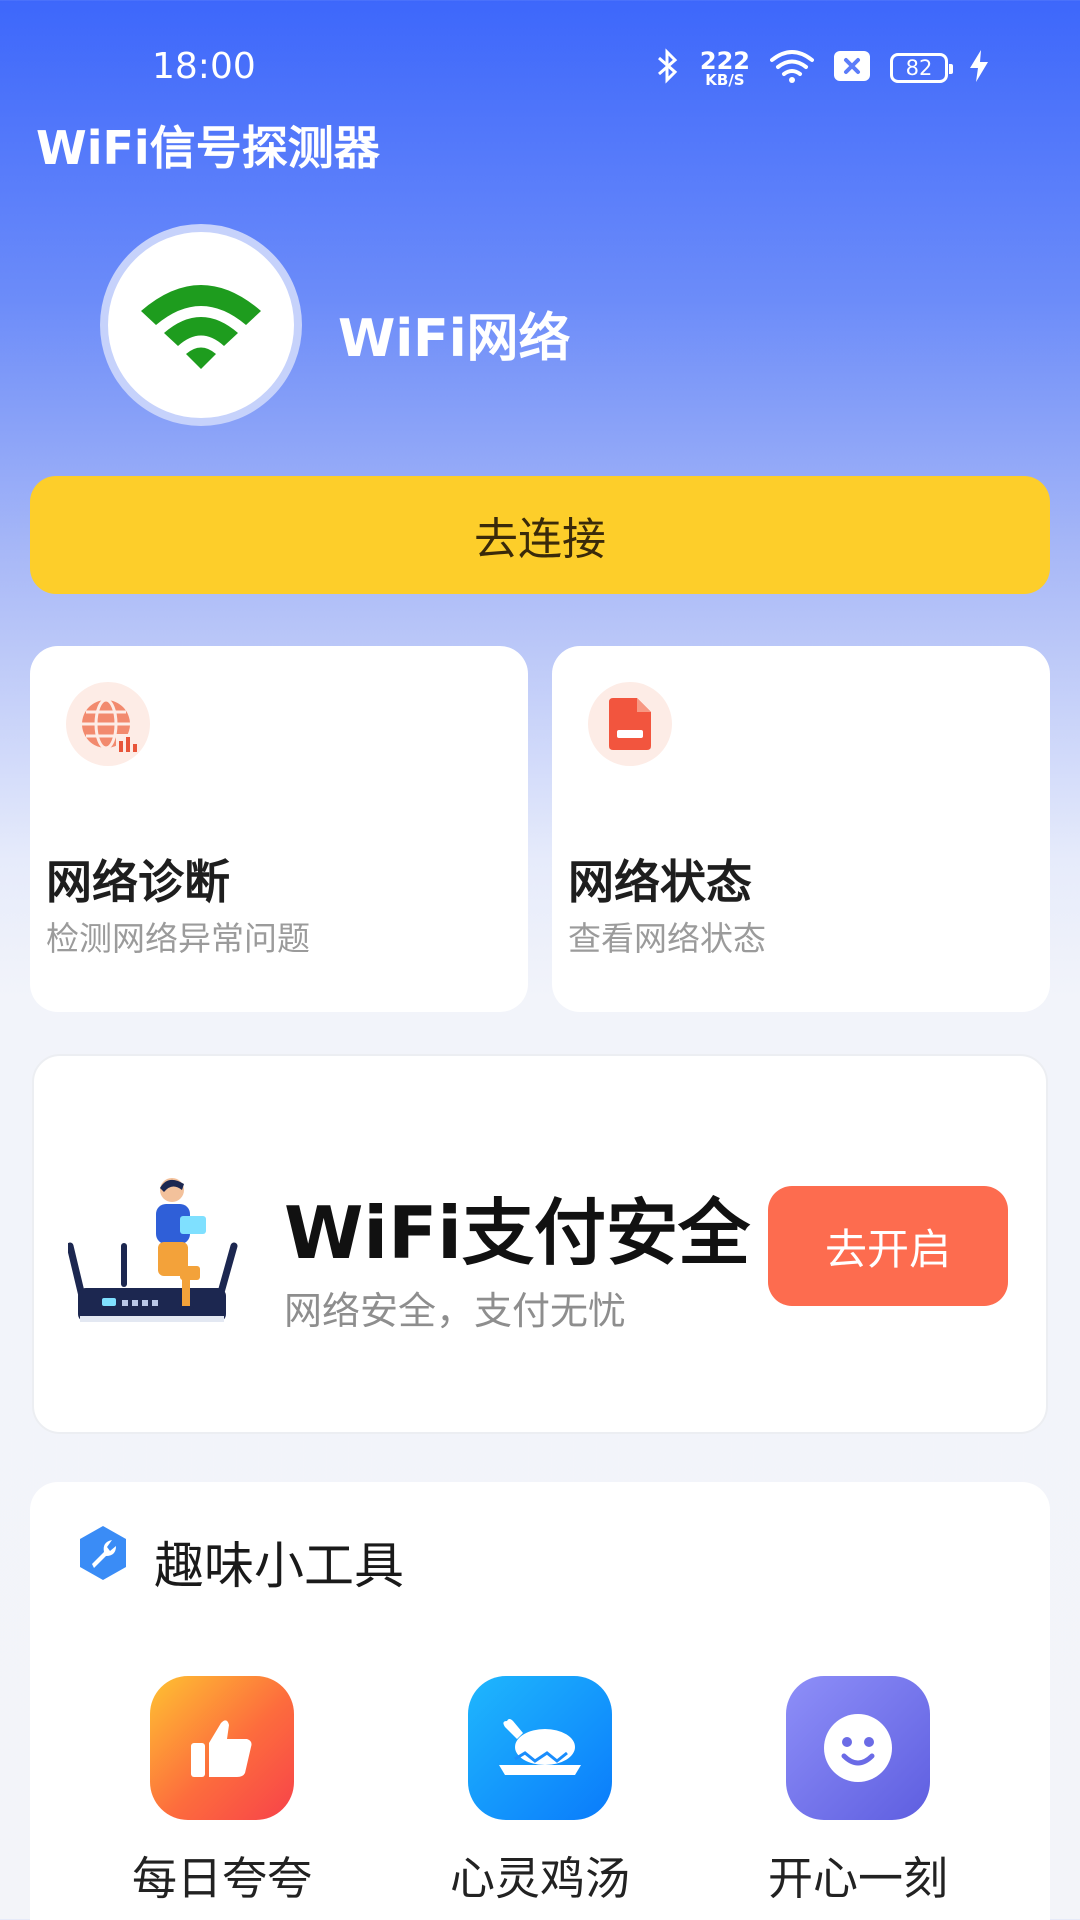  I want to click on connect-button: 去连接, so click(540, 535).